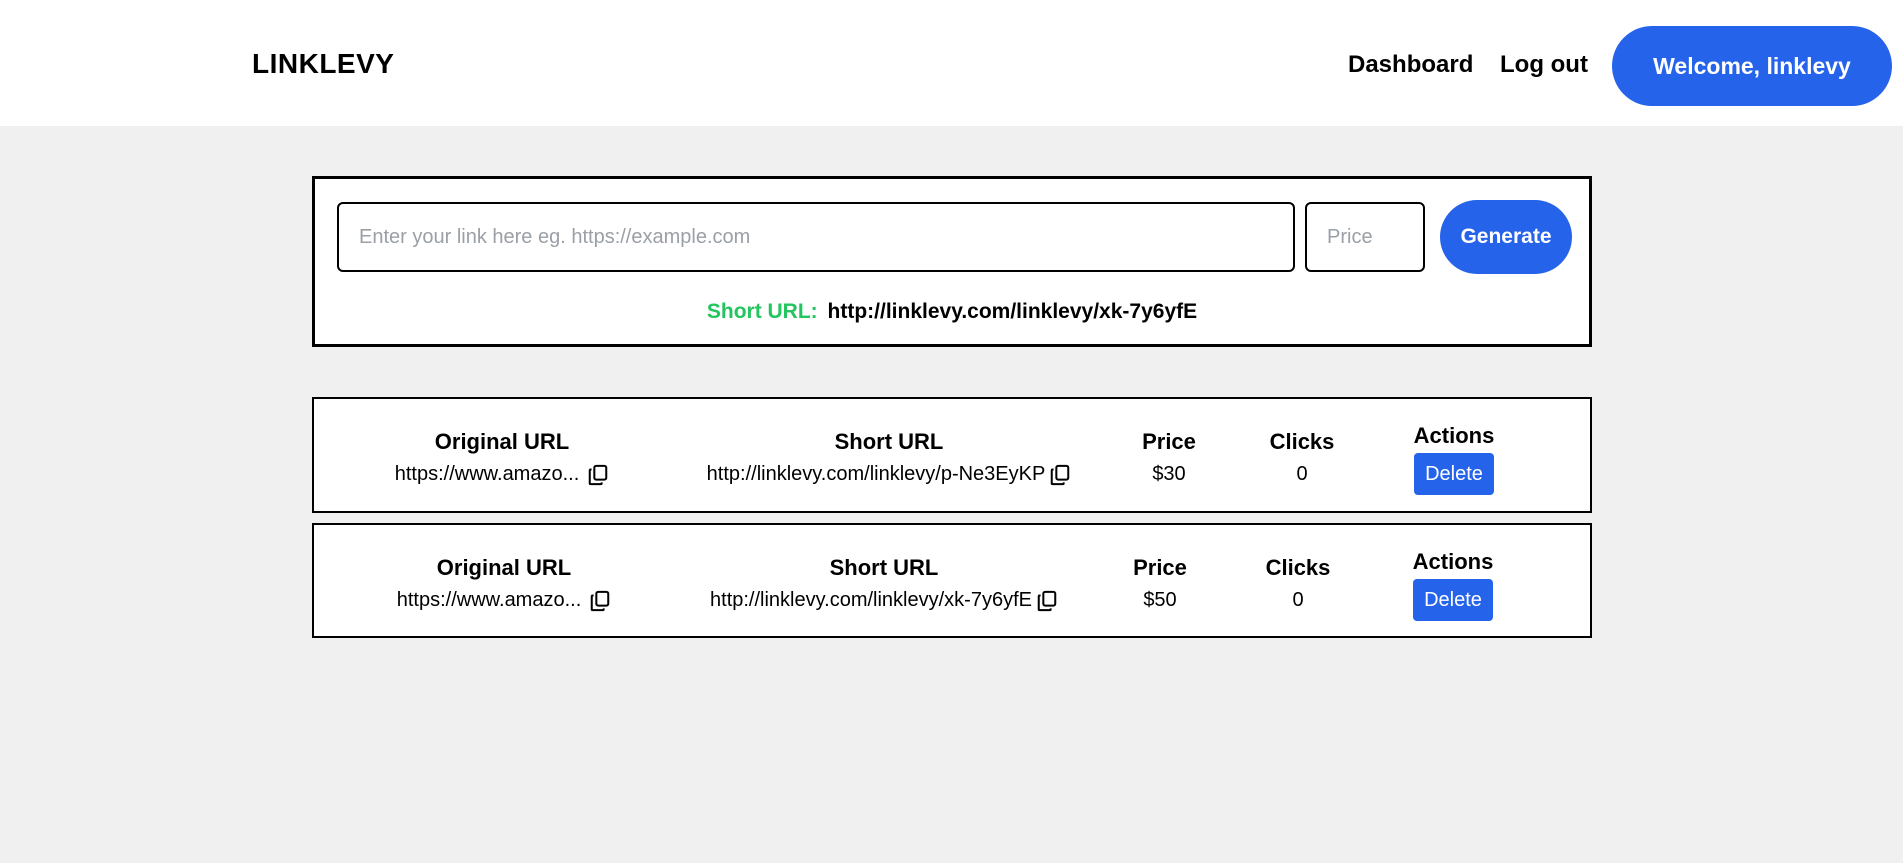 The height and width of the screenshot is (863, 1903). What do you see at coordinates (1410, 65) in the screenshot?
I see `nav-dashboard-link: Dashboard` at bounding box center [1410, 65].